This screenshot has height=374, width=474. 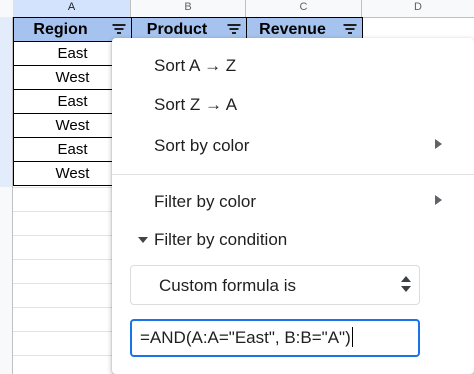 What do you see at coordinates (205, 201) in the screenshot?
I see `menu-item-label: Filter by color` at bounding box center [205, 201].